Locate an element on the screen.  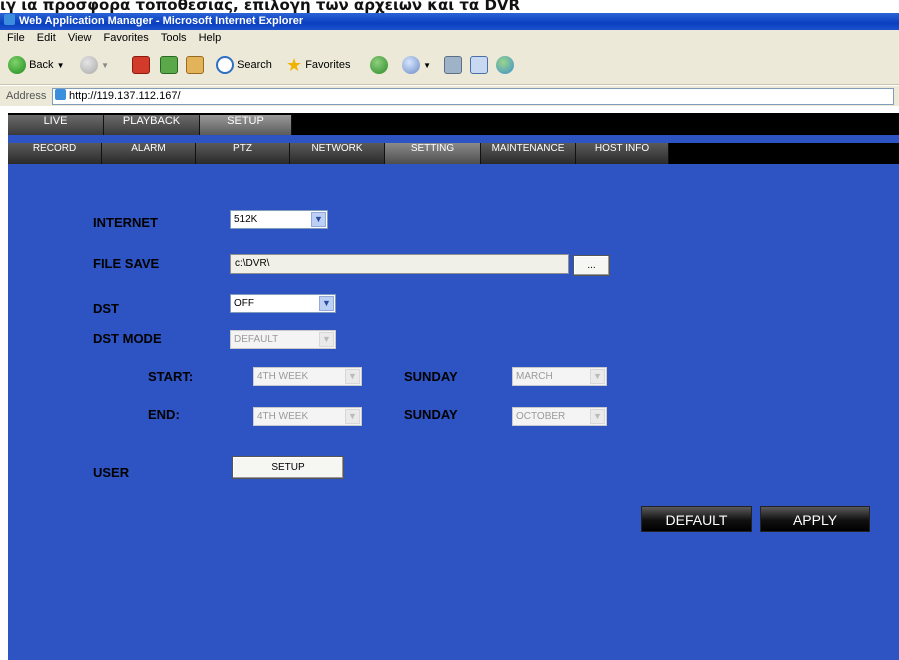
stop-icon is located at coordinates (141, 65).